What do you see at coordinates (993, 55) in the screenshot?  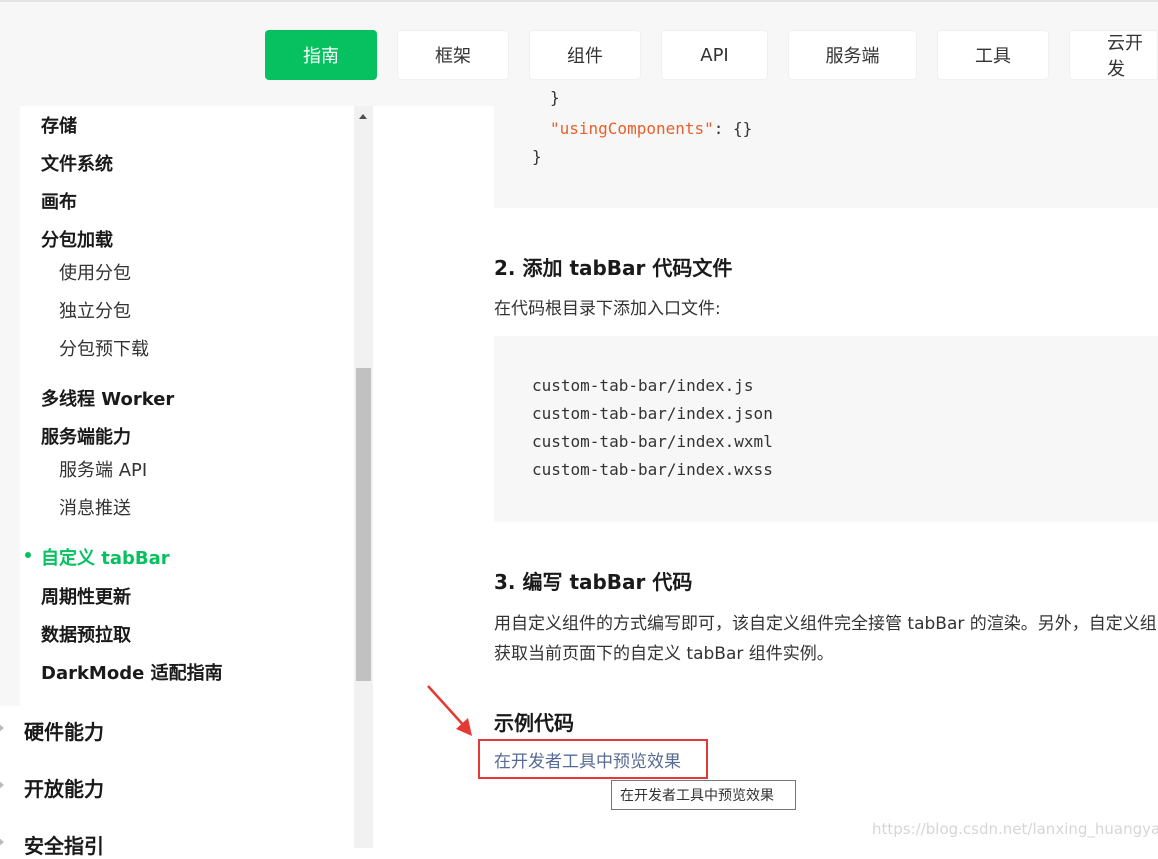 I see `nav-tab-tools: 工具` at bounding box center [993, 55].